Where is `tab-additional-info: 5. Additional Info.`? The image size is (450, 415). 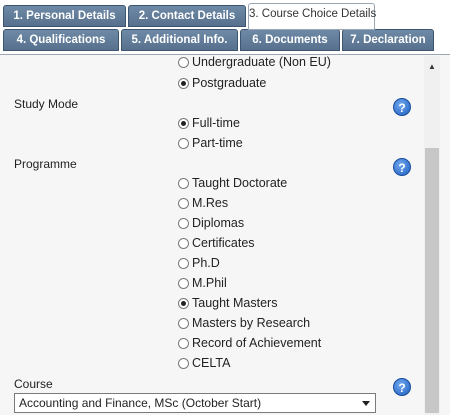
tab-additional-info: 5. Additional Info. is located at coordinates (179, 40).